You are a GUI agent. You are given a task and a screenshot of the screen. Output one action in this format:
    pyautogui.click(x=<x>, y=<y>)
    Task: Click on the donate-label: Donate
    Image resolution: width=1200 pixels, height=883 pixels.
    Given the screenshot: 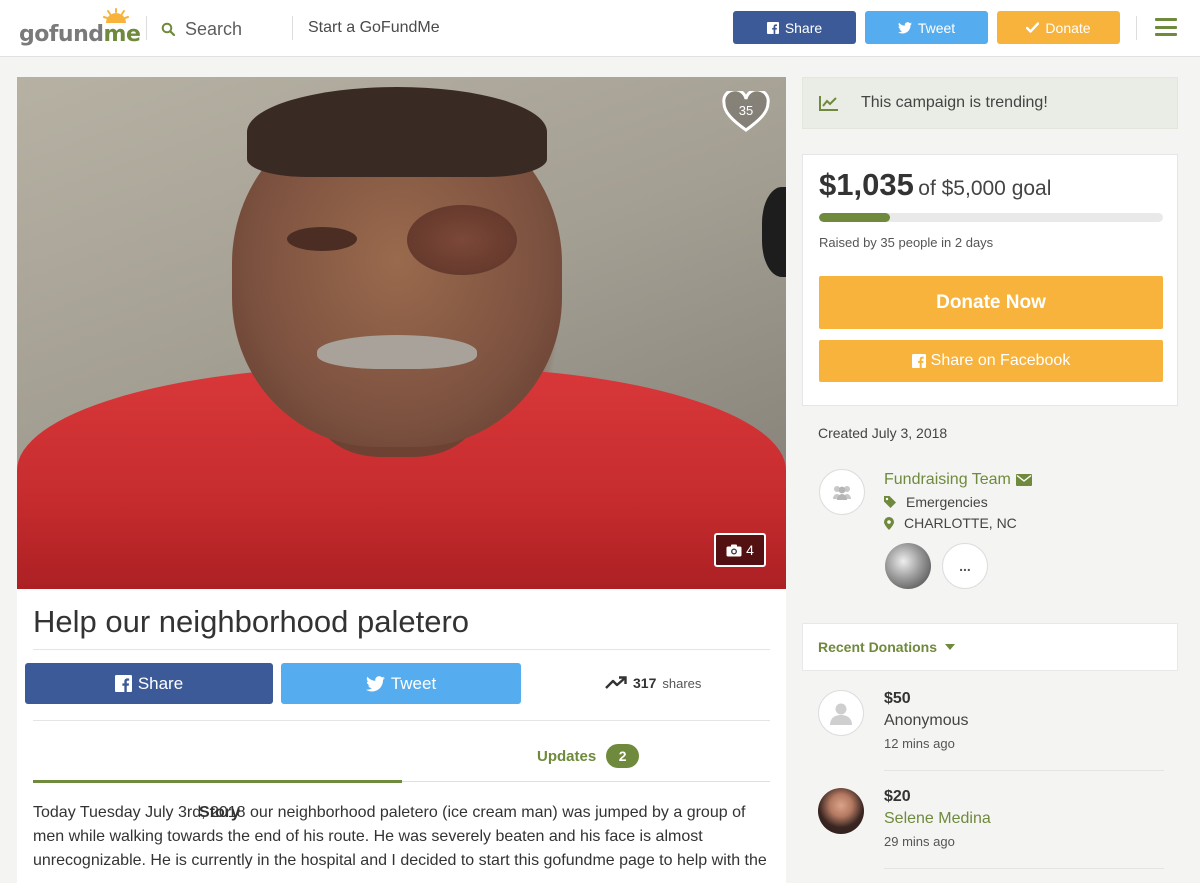 What is the action you would take?
    pyautogui.click(x=1068, y=27)
    